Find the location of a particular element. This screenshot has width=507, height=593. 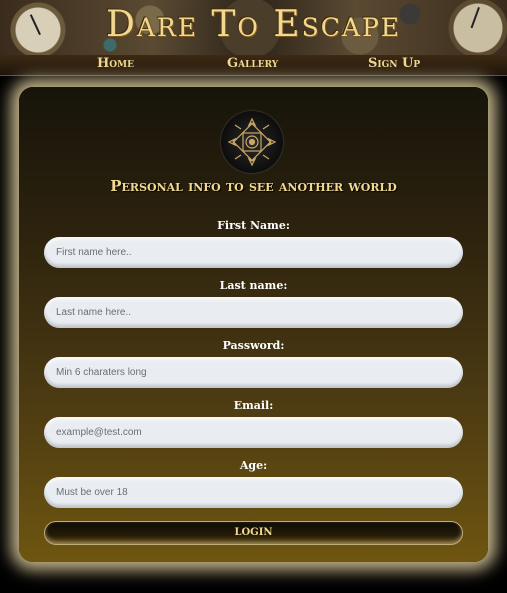

age-label: Age: is located at coordinates (253, 465).